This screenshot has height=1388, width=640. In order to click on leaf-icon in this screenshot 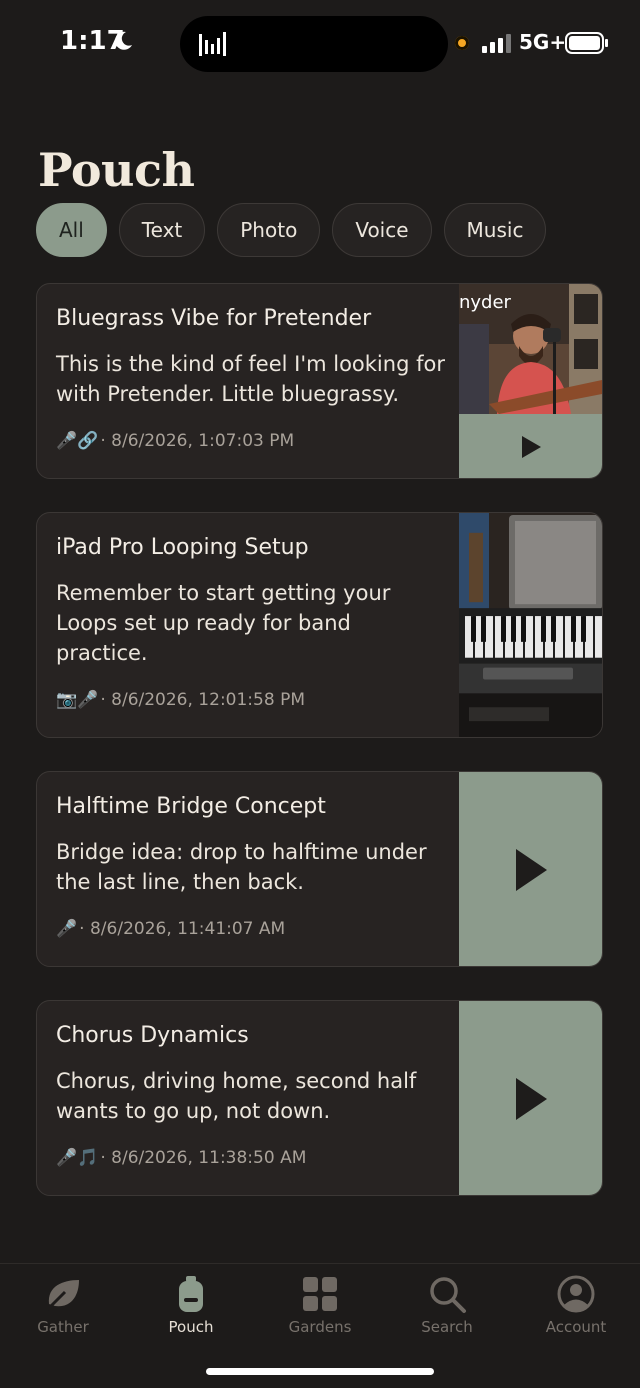, I will do `click(62, 1296)`.